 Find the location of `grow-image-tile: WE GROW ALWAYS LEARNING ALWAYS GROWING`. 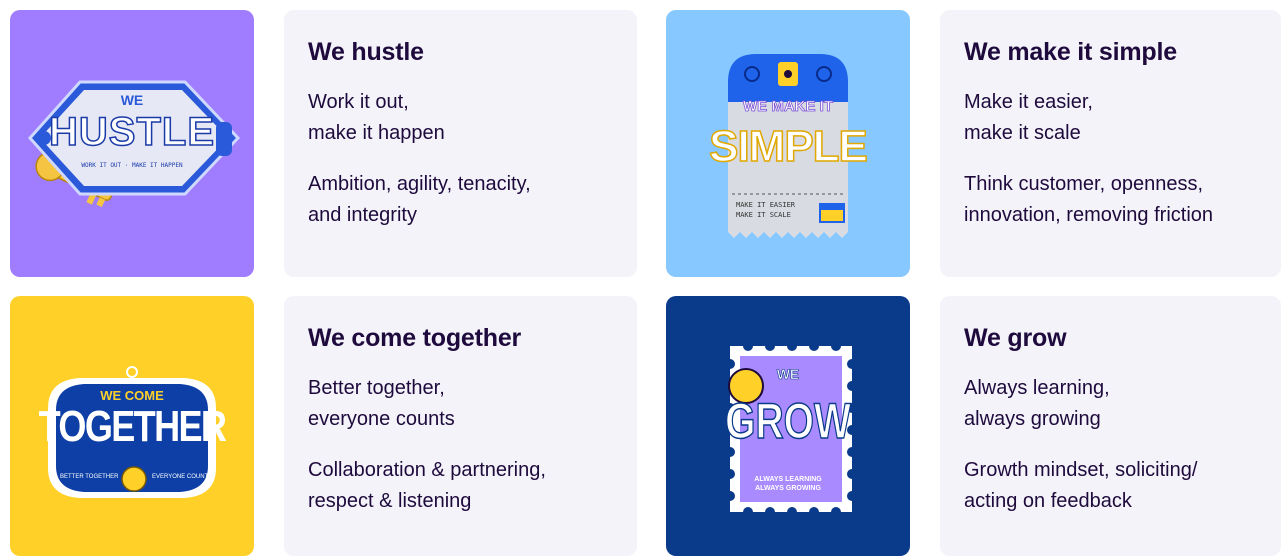

grow-image-tile: WE GROW ALWAYS LEARNING ALWAYS GROWING is located at coordinates (788, 426).